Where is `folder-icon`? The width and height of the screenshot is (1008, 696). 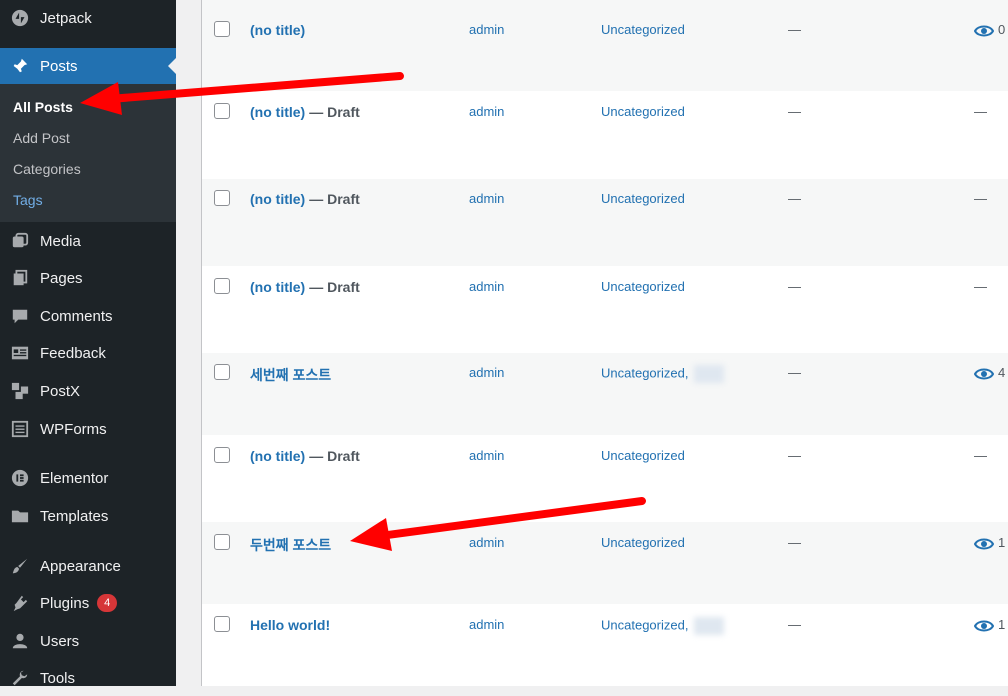
folder-icon is located at coordinates (20, 516).